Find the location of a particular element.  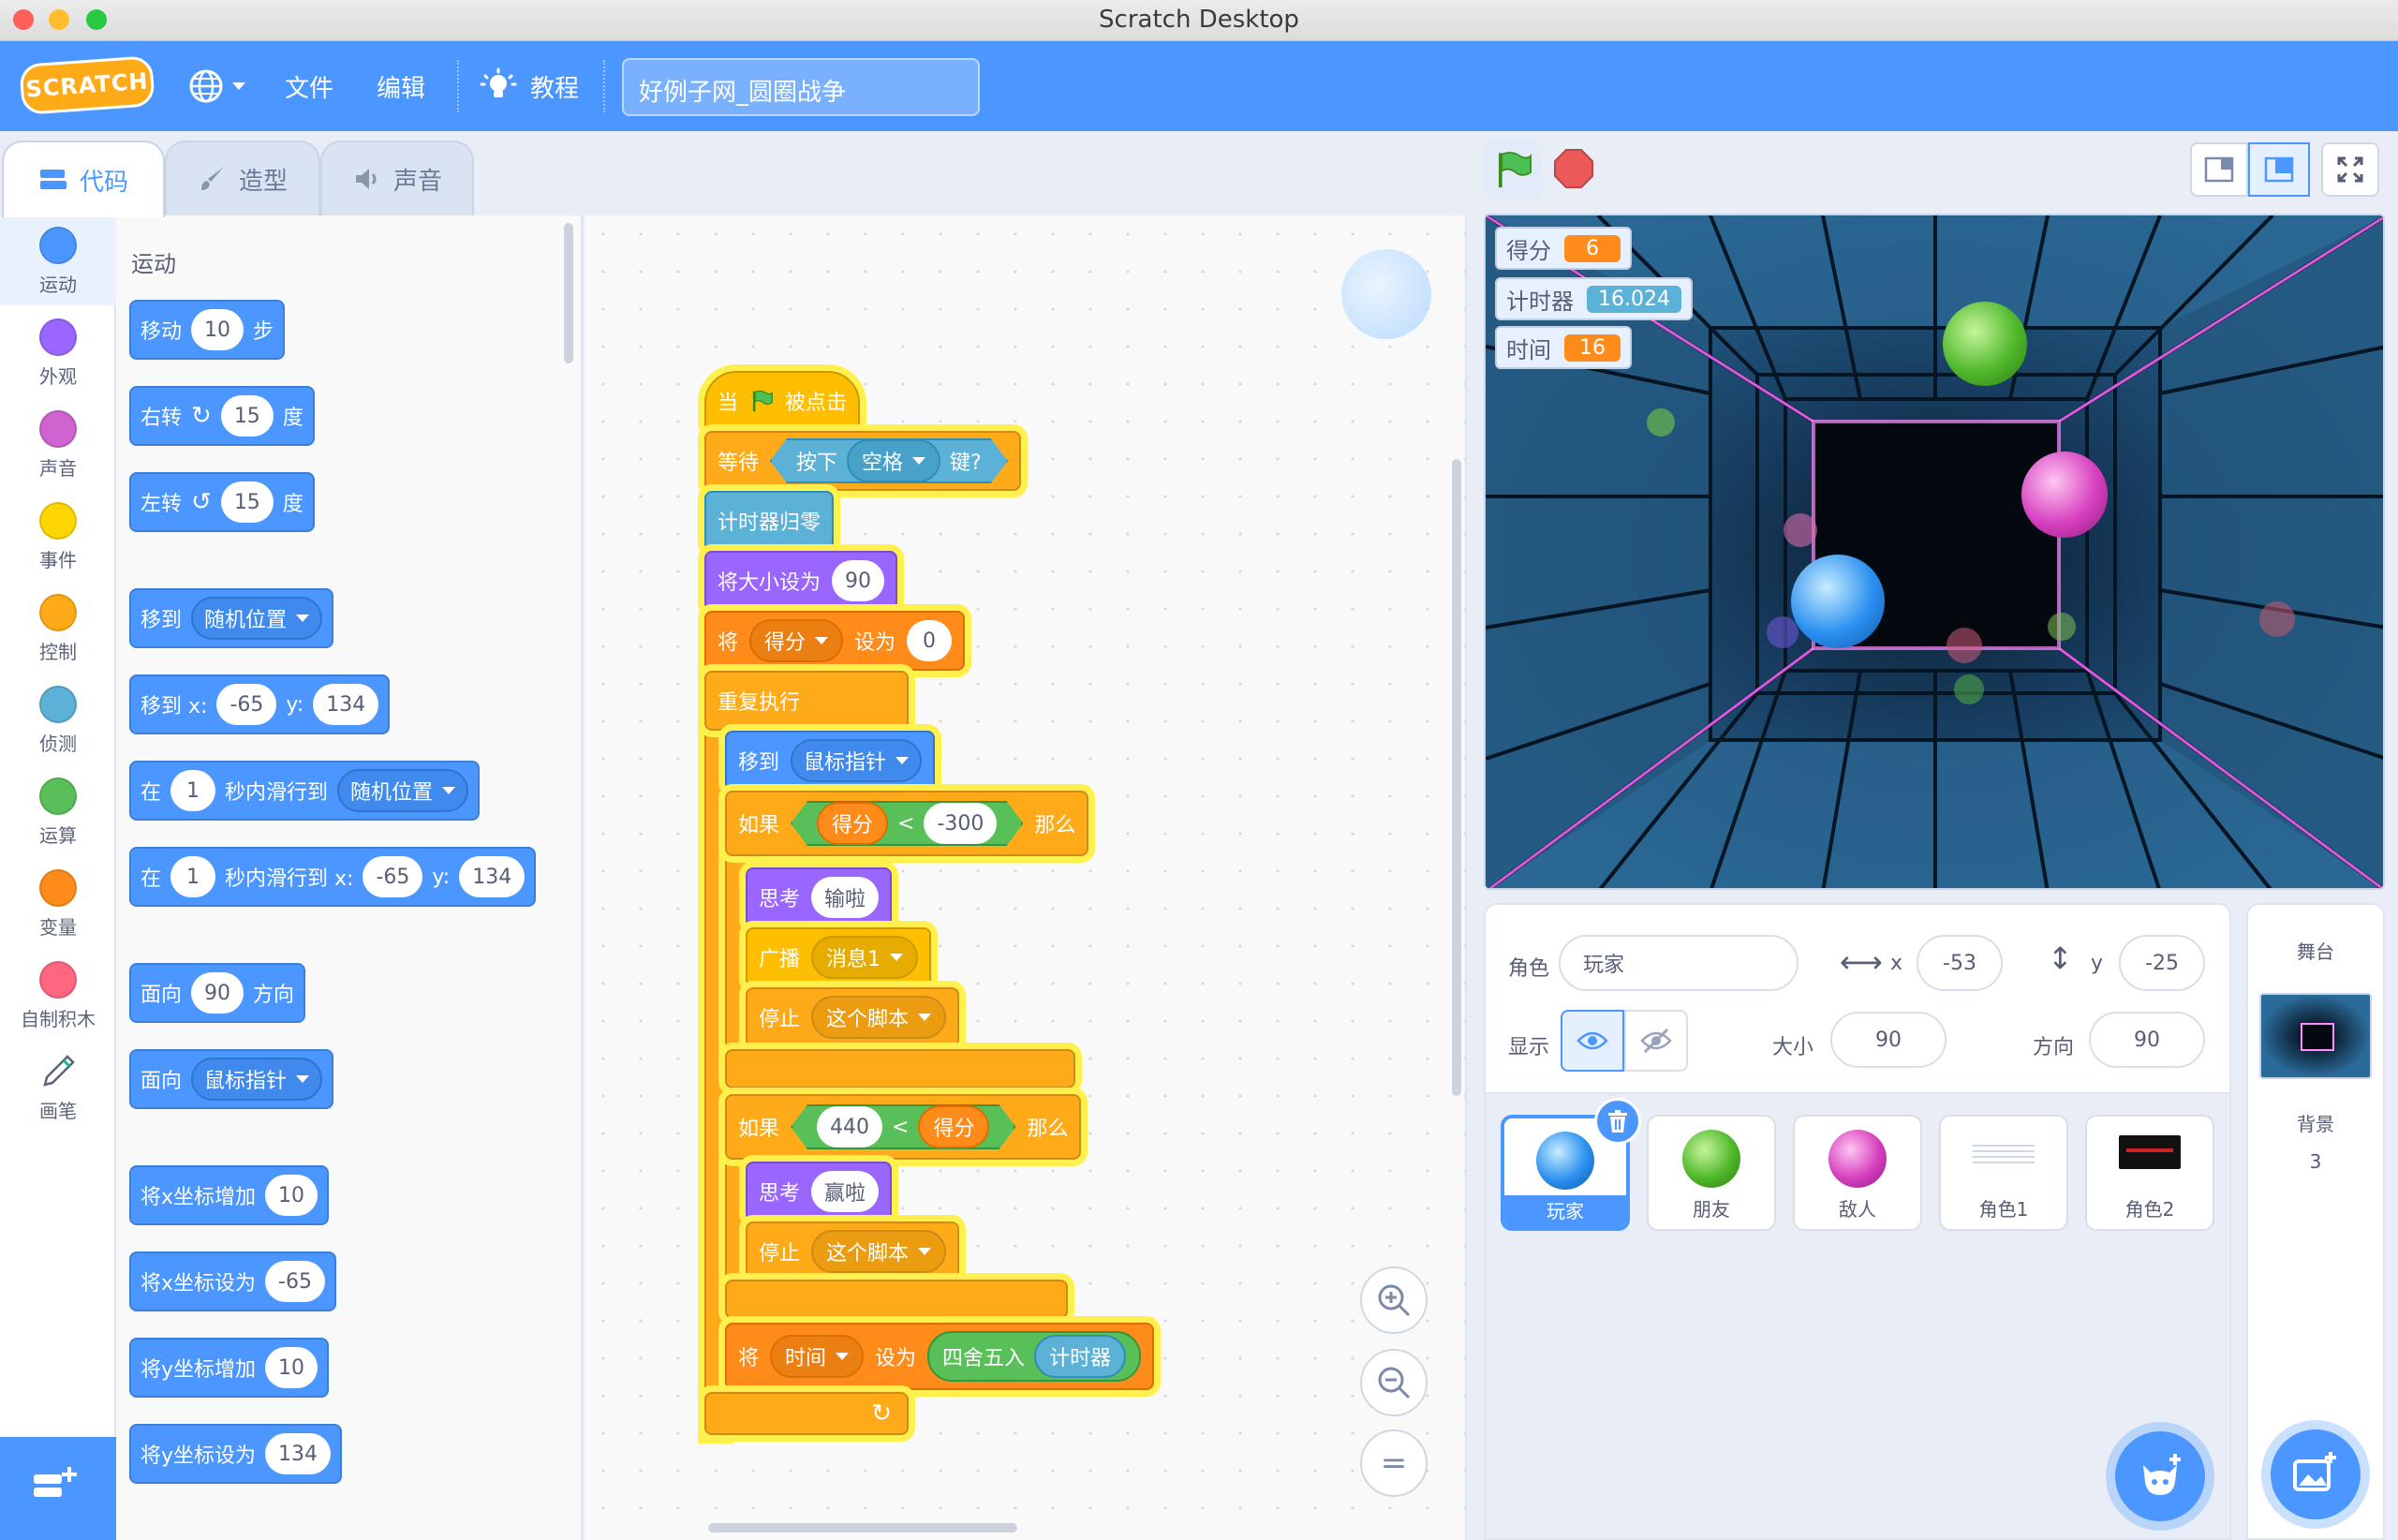

sprite-tile-friend: 朋友 is located at coordinates (1711, 1173).